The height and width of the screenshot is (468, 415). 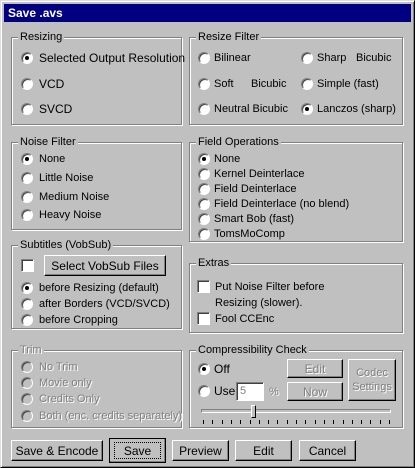 I want to click on noise-filter-legend: Noise Filter, so click(x=48, y=142).